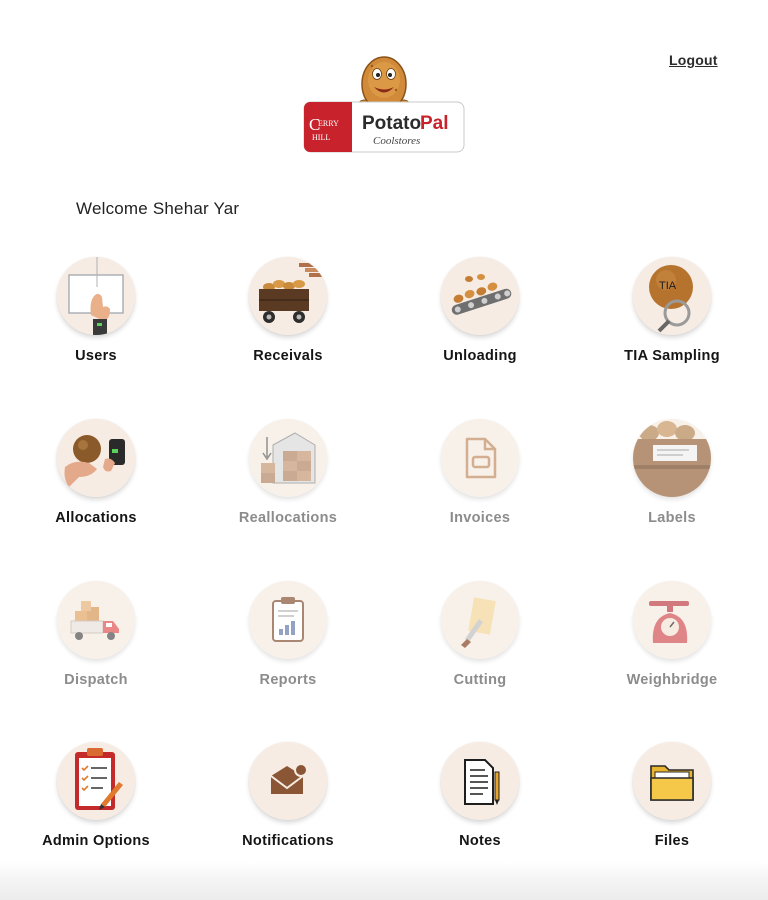 Image resolution: width=768 pixels, height=900 pixels. What do you see at coordinates (288, 680) in the screenshot?
I see `tile-label: Reports` at bounding box center [288, 680].